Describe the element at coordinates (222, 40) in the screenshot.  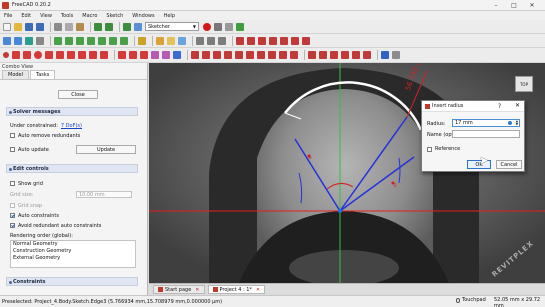
I see `view-section-icon` at that location.